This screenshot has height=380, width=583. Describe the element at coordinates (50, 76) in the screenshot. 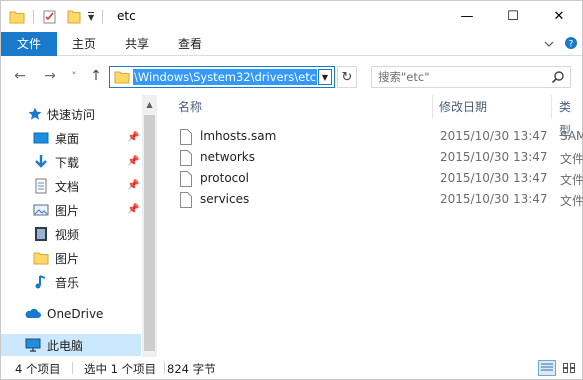

I see `forward-button: →` at that location.